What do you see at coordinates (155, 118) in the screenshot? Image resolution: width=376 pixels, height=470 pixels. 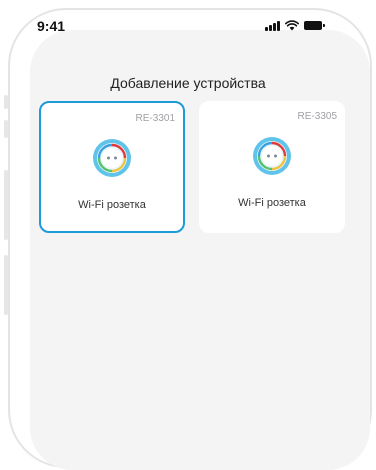 I see `device-model: RE-3301` at bounding box center [155, 118].